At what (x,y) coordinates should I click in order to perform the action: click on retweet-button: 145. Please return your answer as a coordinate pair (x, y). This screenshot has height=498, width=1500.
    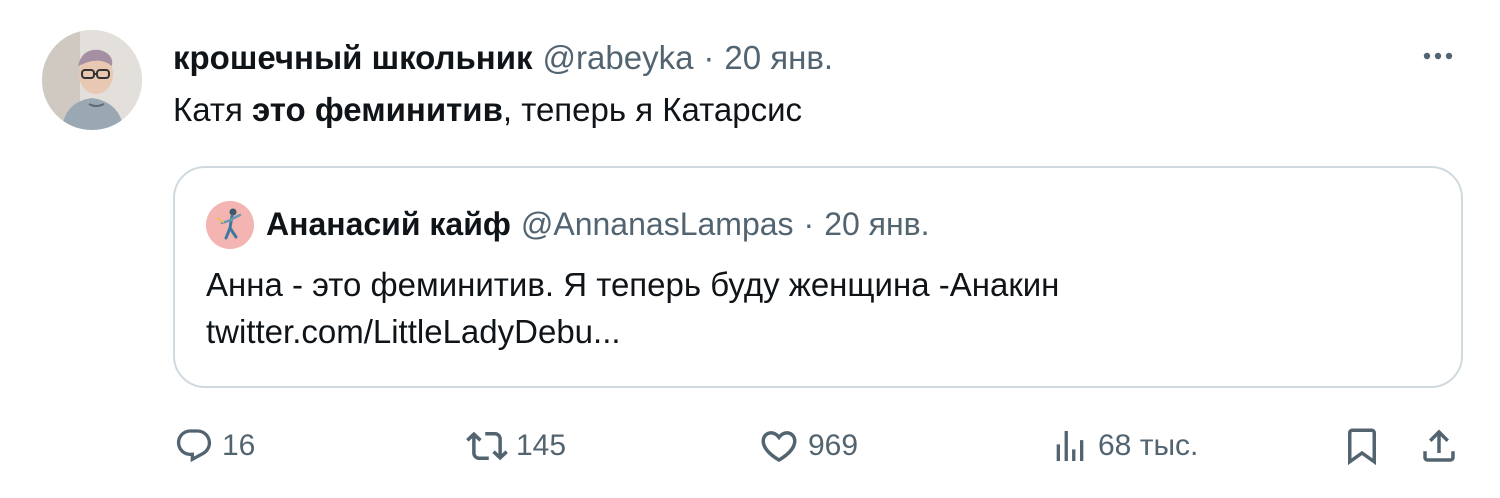
    Looking at the image, I should click on (516, 446).